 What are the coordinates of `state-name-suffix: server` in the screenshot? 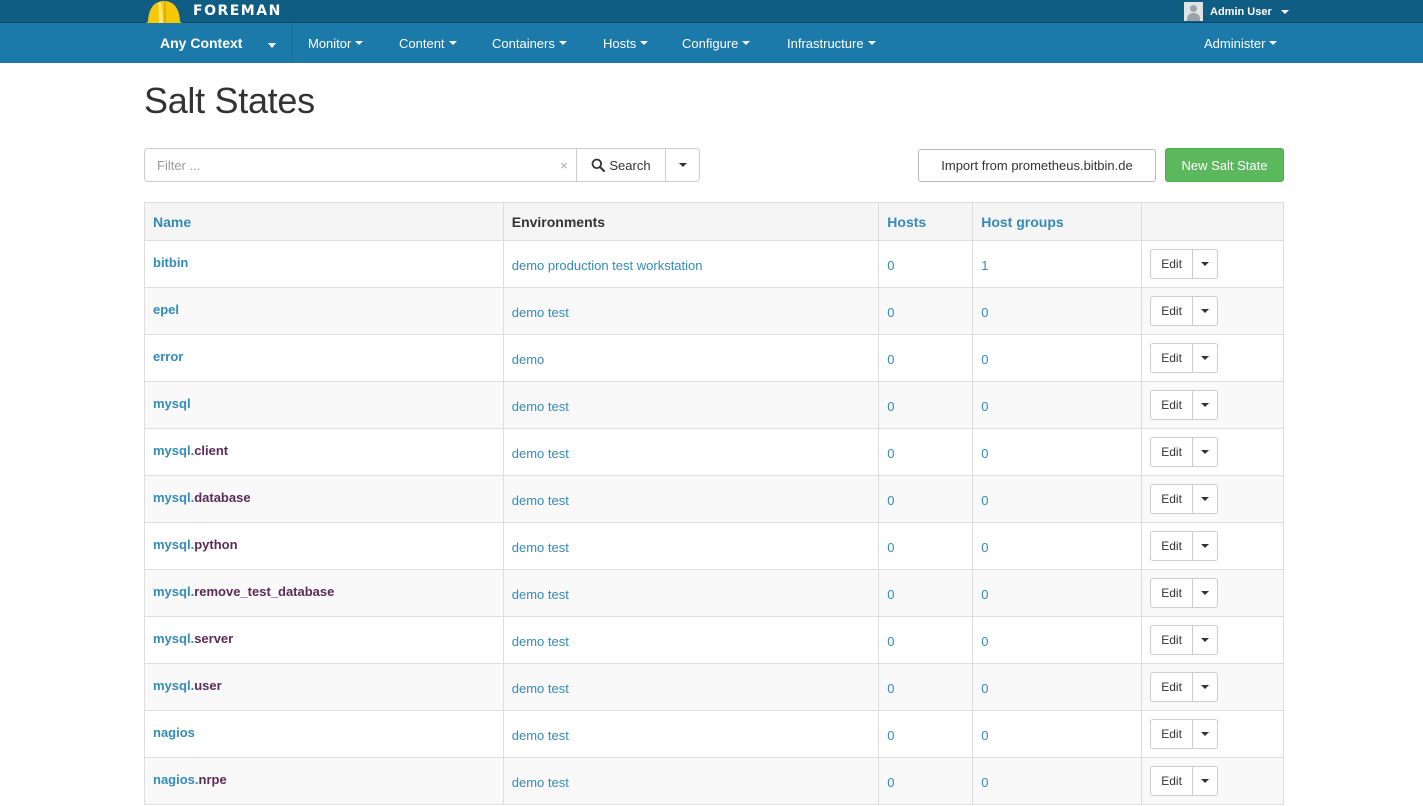 It's located at (213, 638).